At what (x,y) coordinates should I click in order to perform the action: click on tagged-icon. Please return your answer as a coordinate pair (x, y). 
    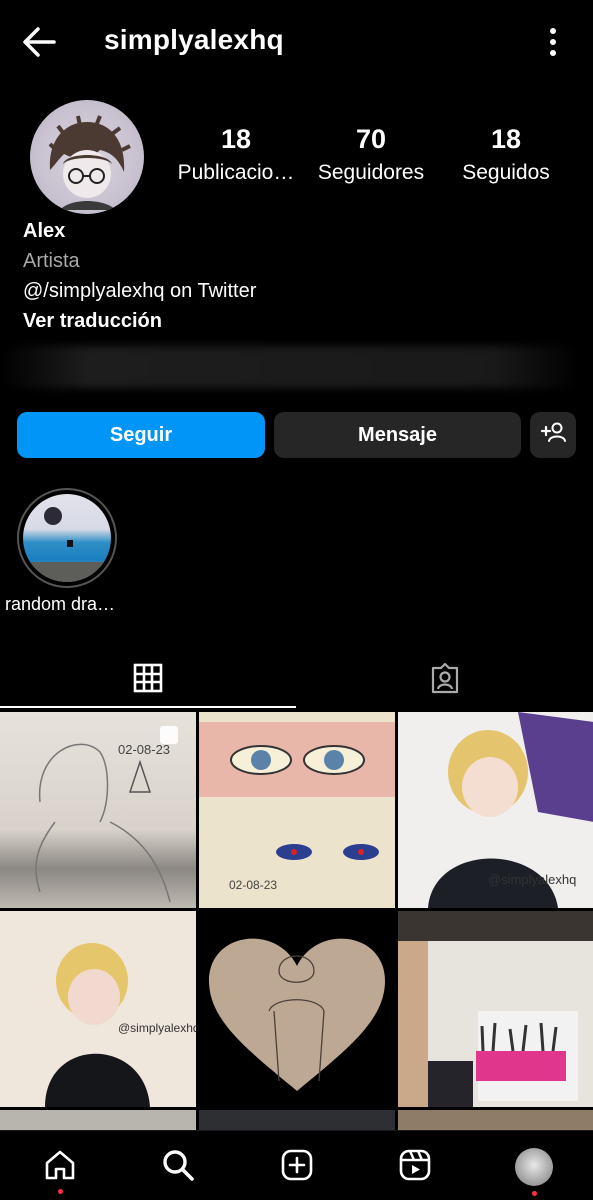
    Looking at the image, I should click on (445, 680).